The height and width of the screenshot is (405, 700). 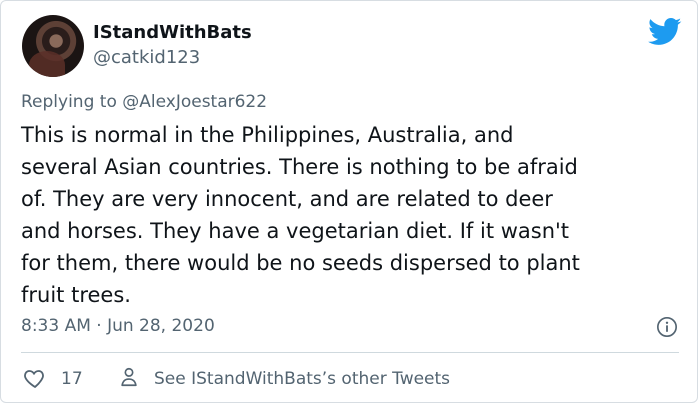 What do you see at coordinates (350, 352) in the screenshot?
I see `divider` at bounding box center [350, 352].